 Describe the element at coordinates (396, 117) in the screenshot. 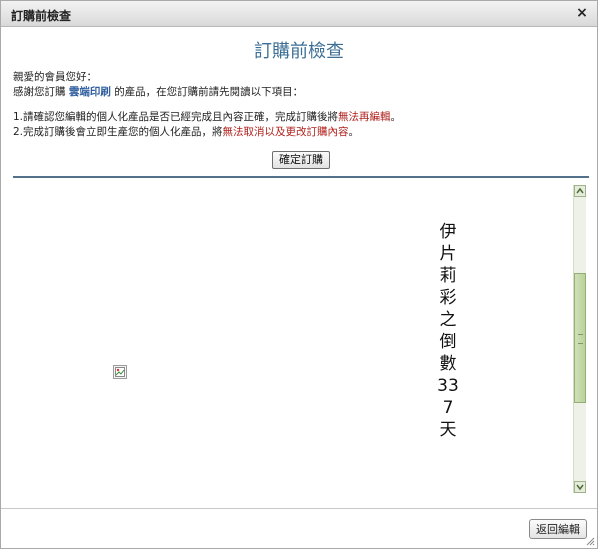

I see `notice-item-1-end: 。` at that location.